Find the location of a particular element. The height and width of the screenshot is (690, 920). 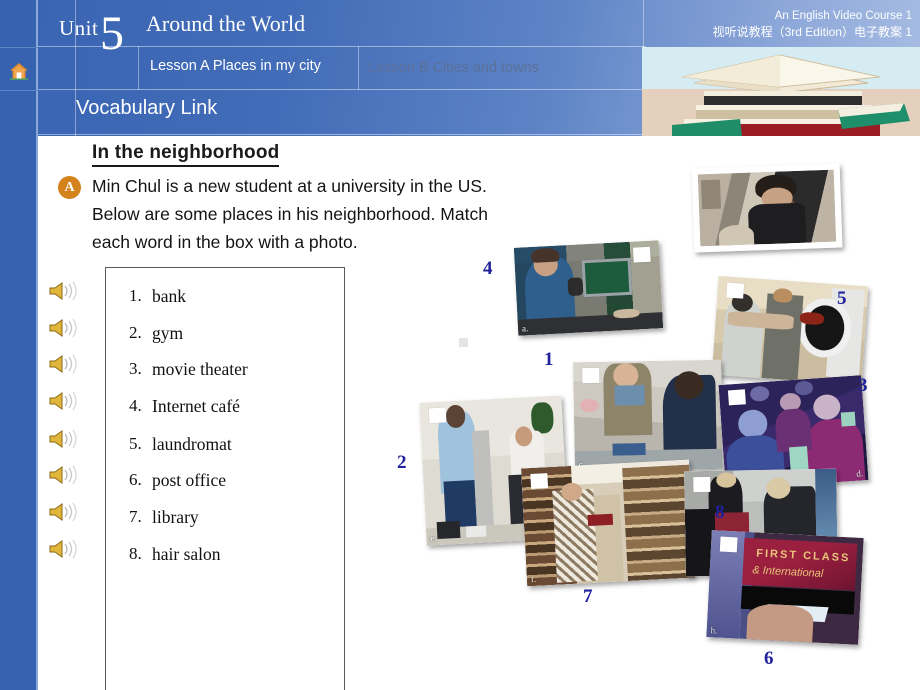

bank-photo: c. is located at coordinates (648, 415).